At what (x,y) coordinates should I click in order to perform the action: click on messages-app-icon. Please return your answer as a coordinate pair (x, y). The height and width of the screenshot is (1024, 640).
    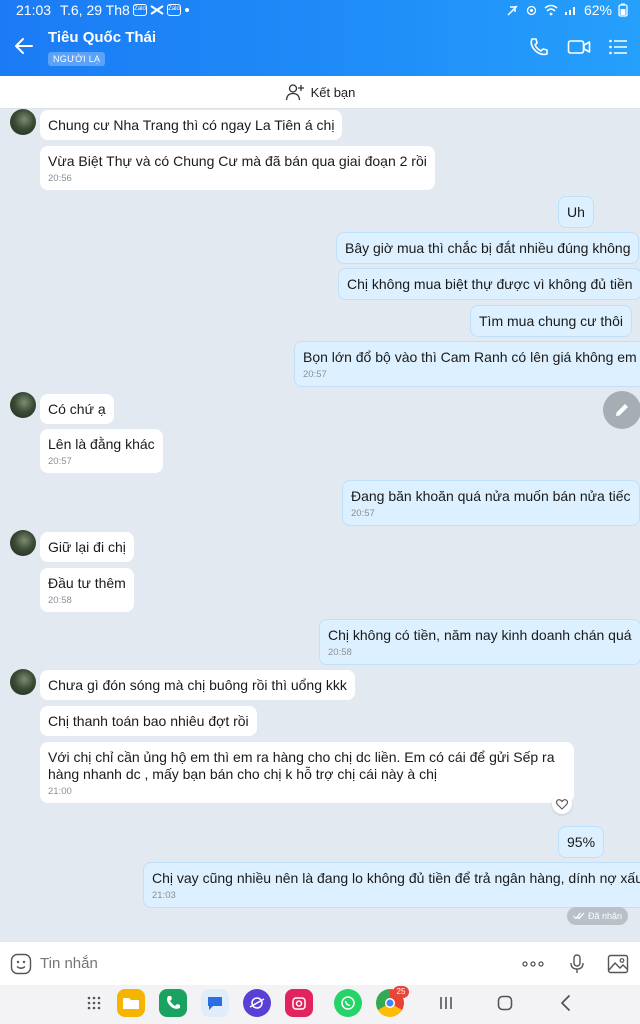
    Looking at the image, I should click on (215, 1003).